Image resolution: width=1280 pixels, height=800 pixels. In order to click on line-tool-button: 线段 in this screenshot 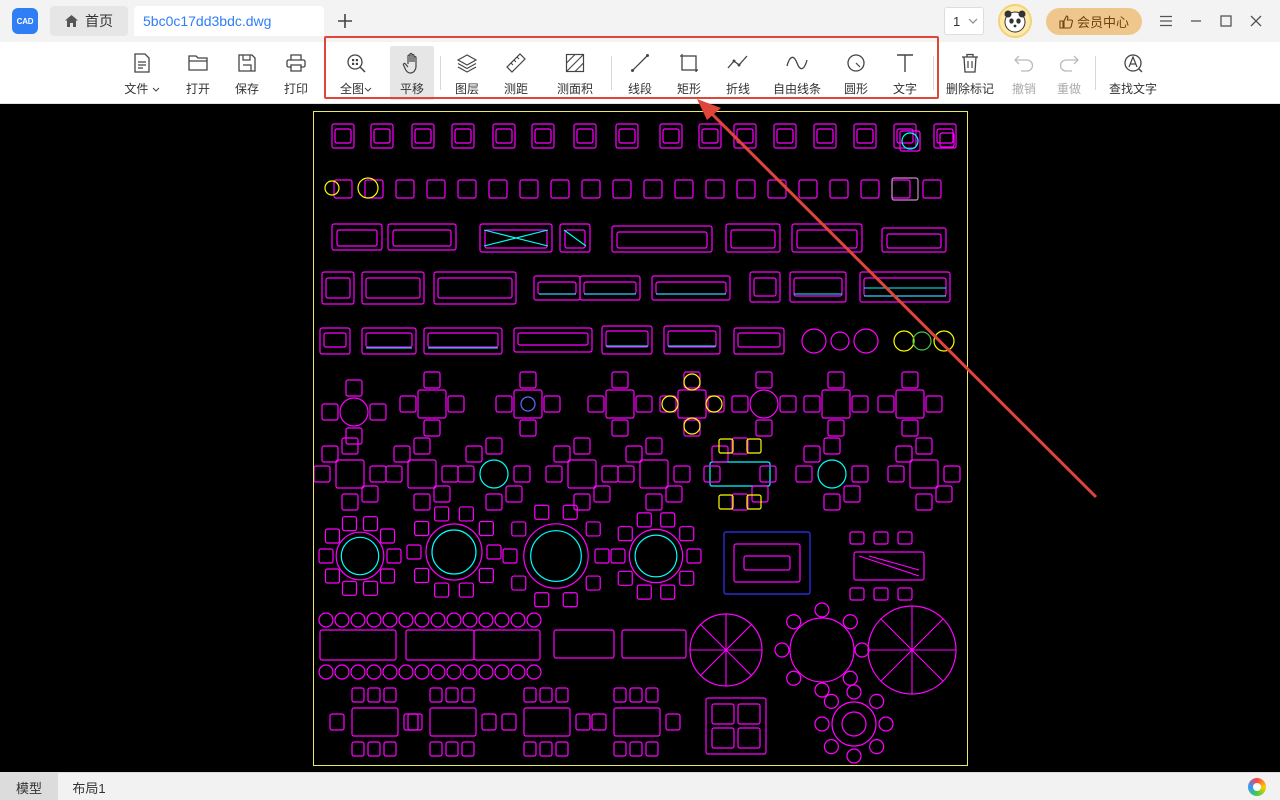, I will do `click(640, 73)`.